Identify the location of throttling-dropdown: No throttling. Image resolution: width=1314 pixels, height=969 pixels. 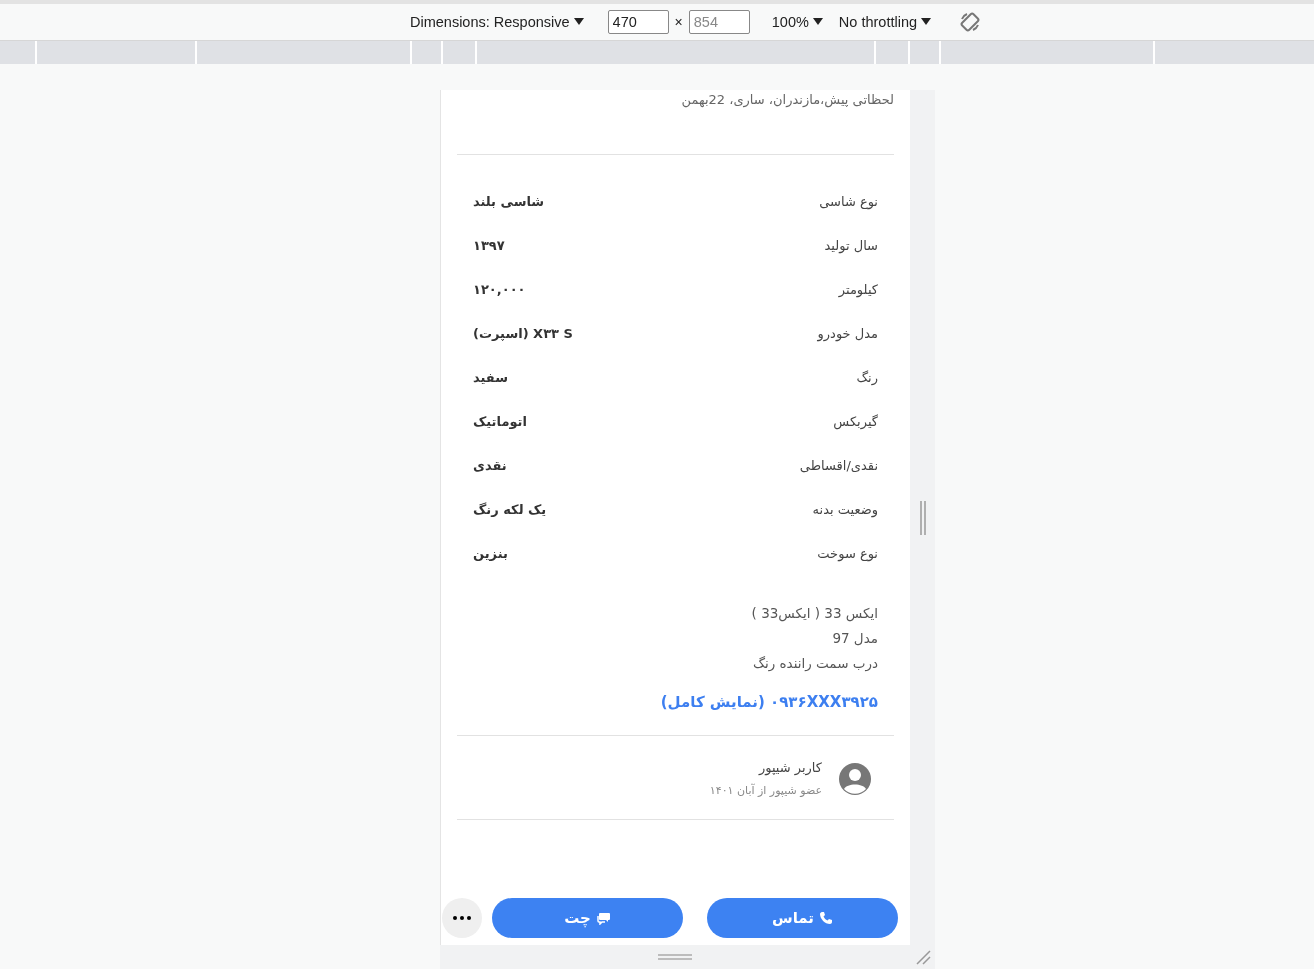
(885, 22).